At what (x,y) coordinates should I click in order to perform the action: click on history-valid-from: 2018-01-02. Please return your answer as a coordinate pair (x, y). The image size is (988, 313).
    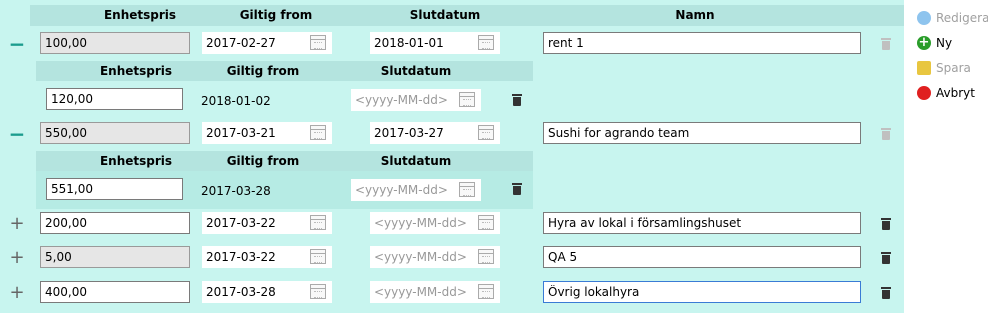
    Looking at the image, I should click on (236, 101).